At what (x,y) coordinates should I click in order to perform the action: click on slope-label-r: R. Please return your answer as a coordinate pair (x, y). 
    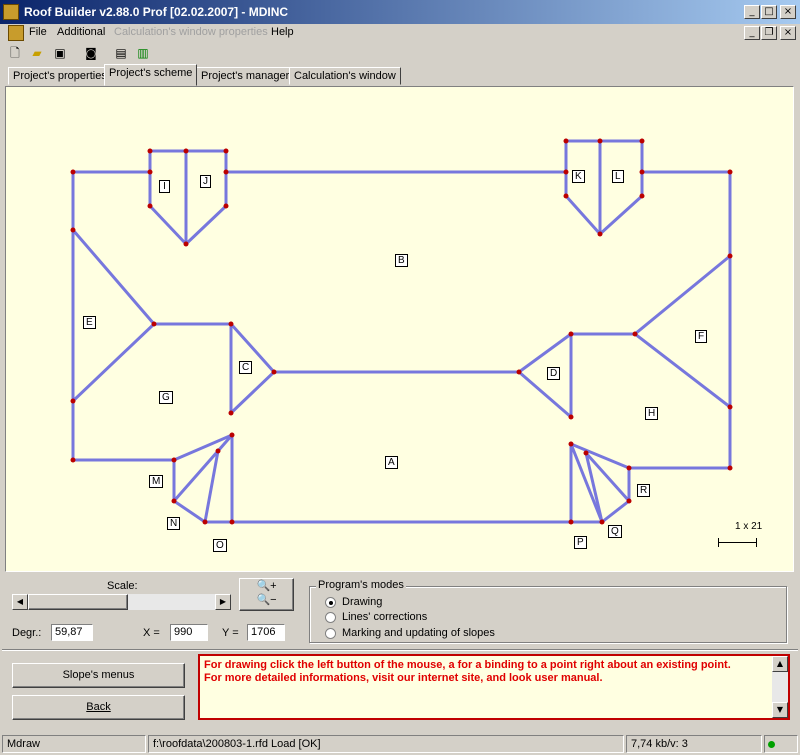
    Looking at the image, I should click on (644, 490).